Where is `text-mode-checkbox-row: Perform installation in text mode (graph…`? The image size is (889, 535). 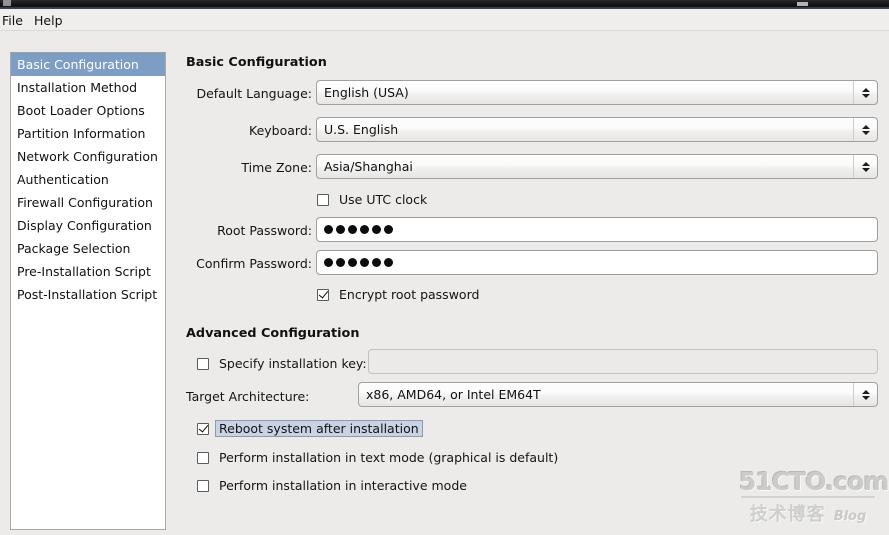
text-mode-checkbox-row: Perform installation in text mode (graph… is located at coordinates (378, 457).